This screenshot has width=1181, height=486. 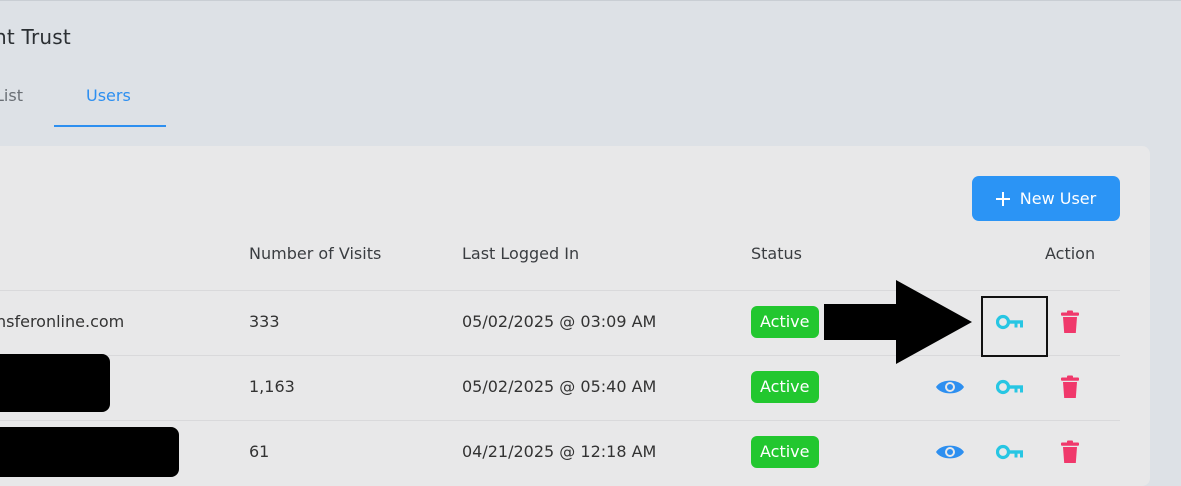 I want to click on highlight-box, so click(x=1014, y=326).